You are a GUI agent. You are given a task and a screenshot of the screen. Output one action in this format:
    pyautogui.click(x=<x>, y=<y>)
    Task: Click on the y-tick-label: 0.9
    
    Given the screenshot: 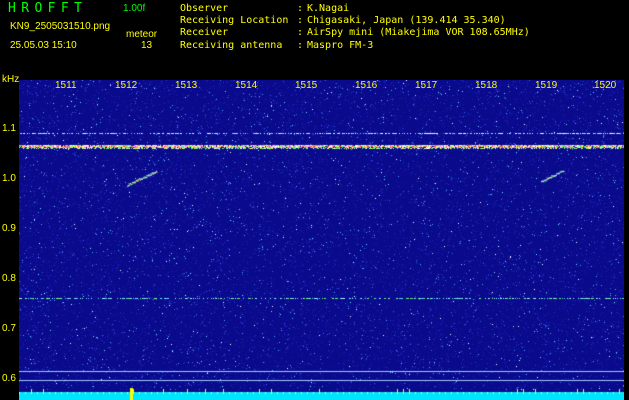 What is the action you would take?
    pyautogui.click(x=9, y=228)
    